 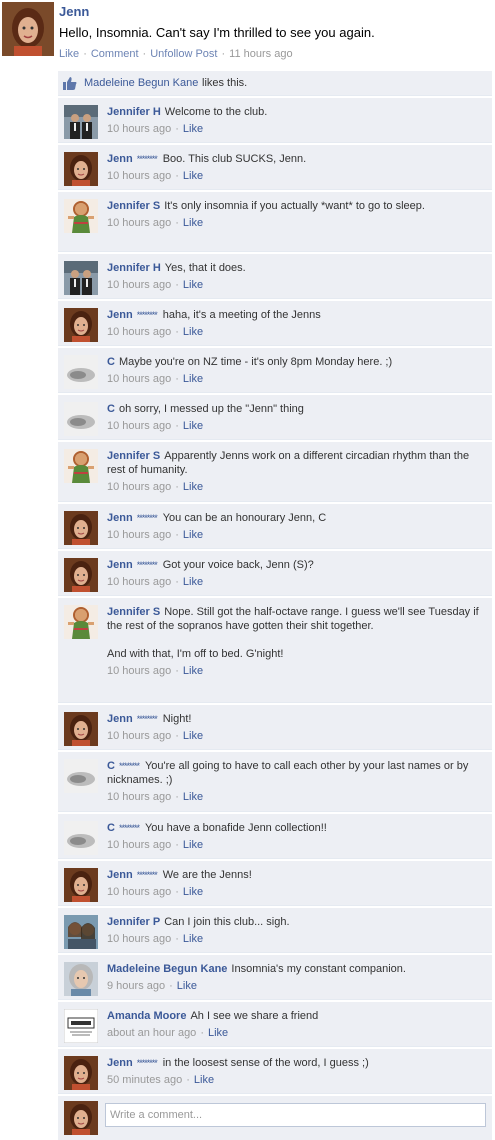 What do you see at coordinates (133, 922) in the screenshot?
I see `comment-author-link: Jennifer P` at bounding box center [133, 922].